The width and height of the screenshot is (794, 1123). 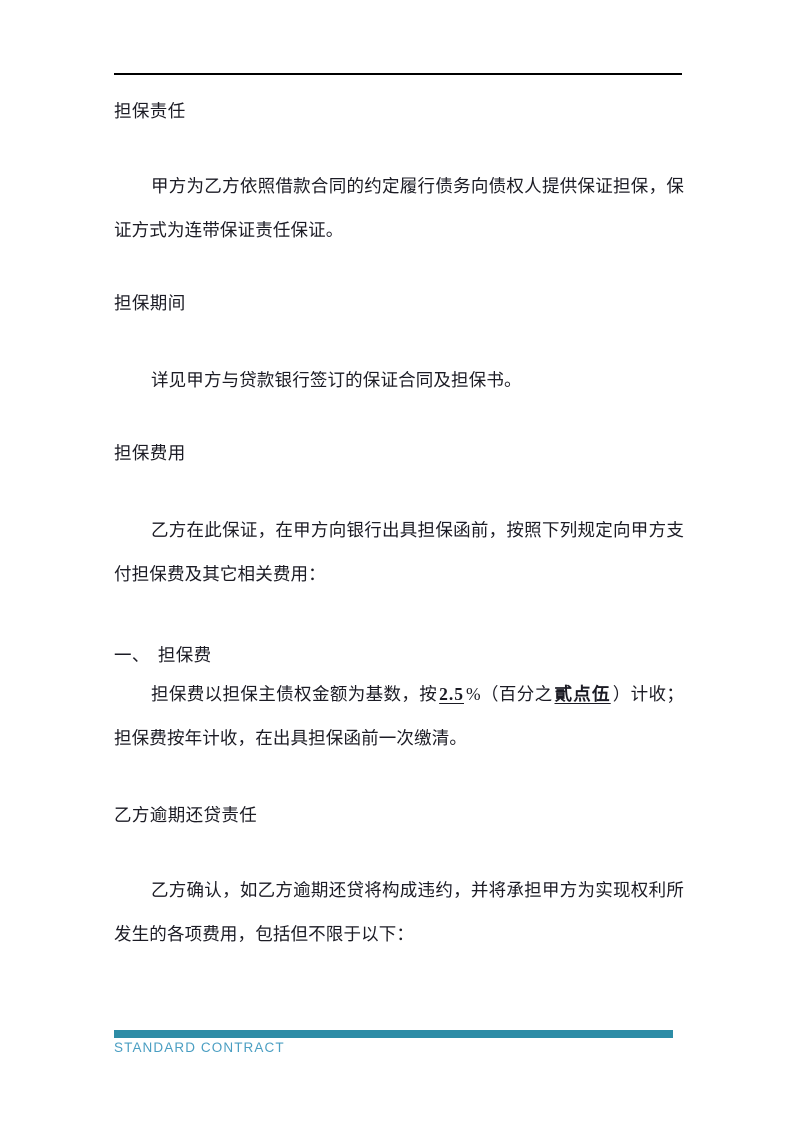 What do you see at coordinates (186, 815) in the screenshot?
I see `section-heading-overdue-liability: 乙方逾期还贷责任` at bounding box center [186, 815].